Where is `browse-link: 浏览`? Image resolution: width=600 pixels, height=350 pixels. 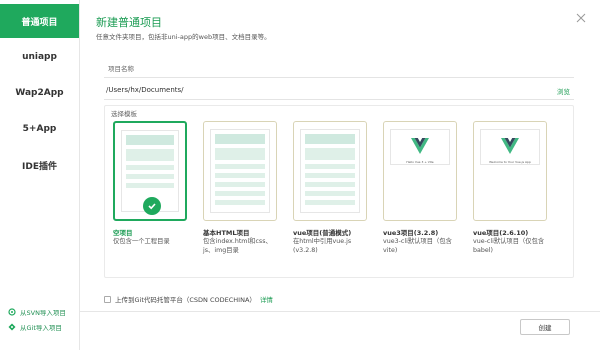
browse-link: 浏览 is located at coordinates (563, 91).